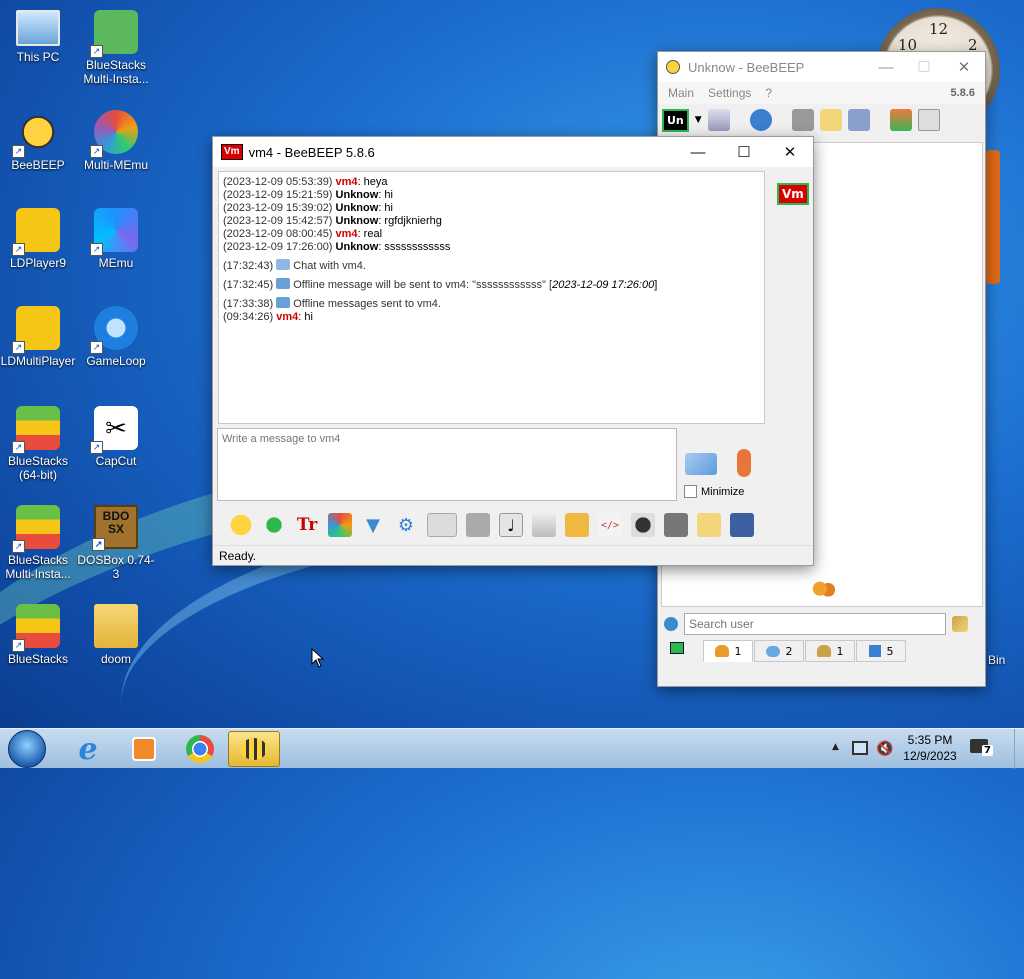 The image size is (1024, 979). What do you see at coordinates (643, 525) in the screenshot?
I see `screenshot-icon` at bounding box center [643, 525].